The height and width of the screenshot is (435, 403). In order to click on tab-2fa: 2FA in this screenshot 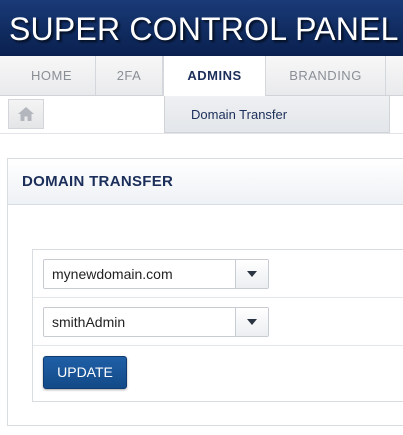, I will do `click(129, 75)`.